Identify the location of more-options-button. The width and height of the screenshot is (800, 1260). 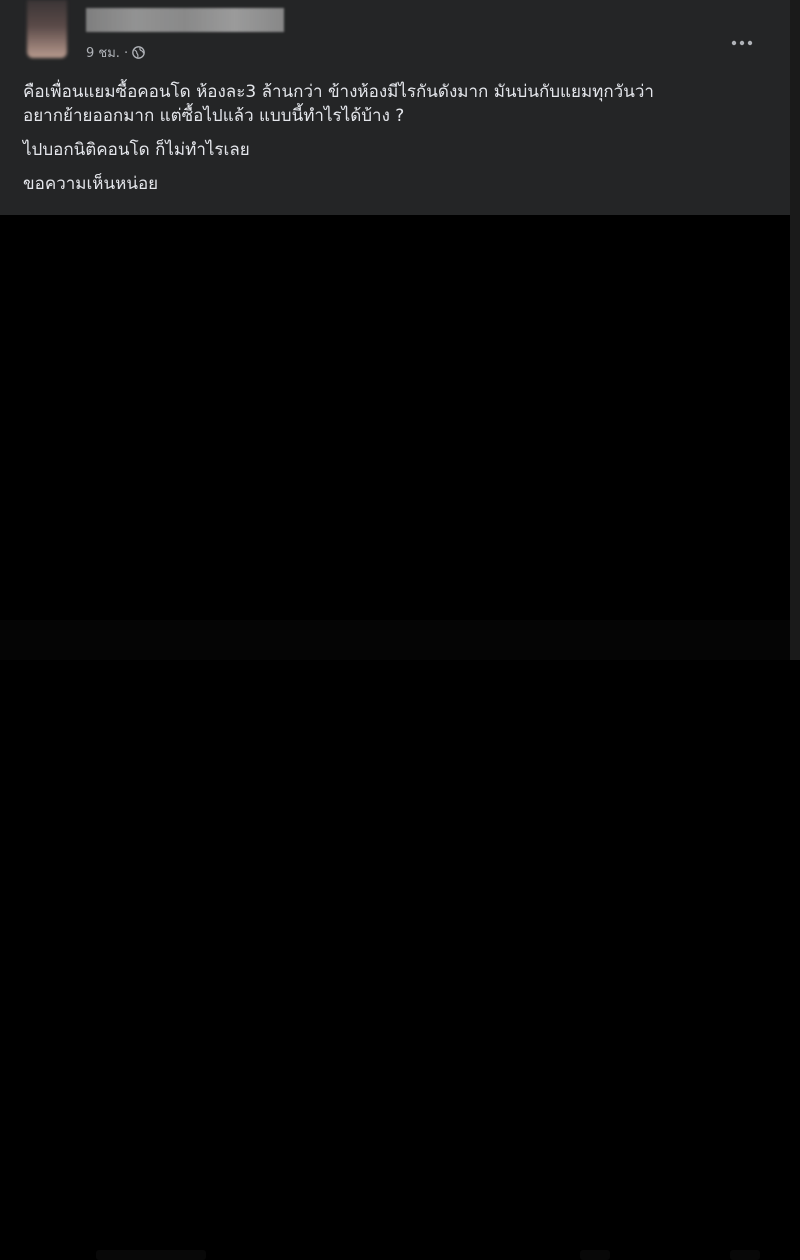
(742, 40).